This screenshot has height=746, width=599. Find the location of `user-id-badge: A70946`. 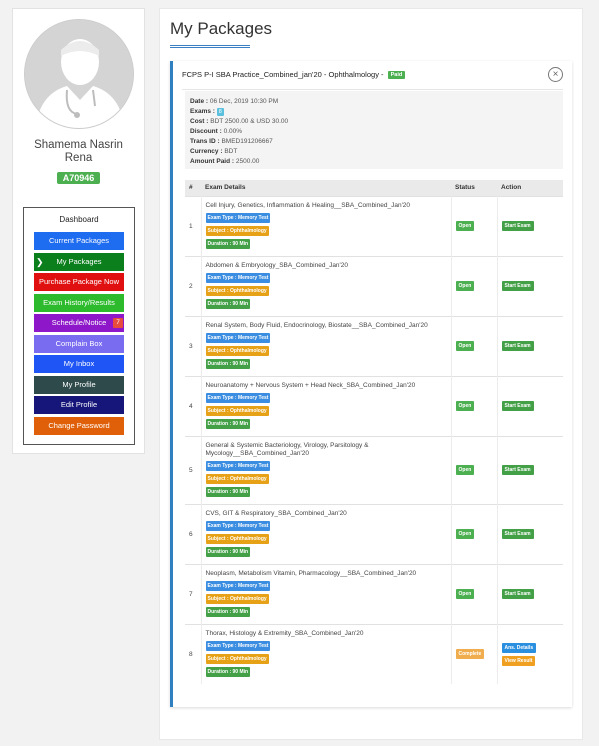

user-id-badge: A70946 is located at coordinates (78, 178).